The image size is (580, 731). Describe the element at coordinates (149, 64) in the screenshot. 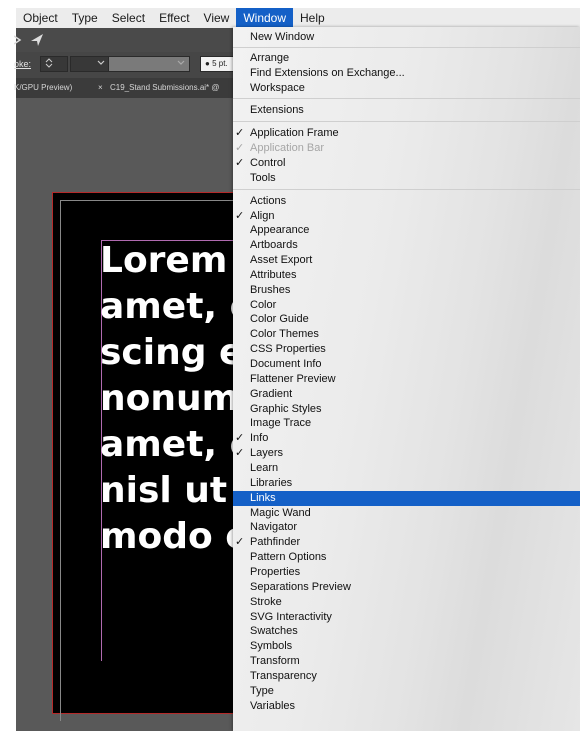

I see `variable-width-dropdown` at that location.